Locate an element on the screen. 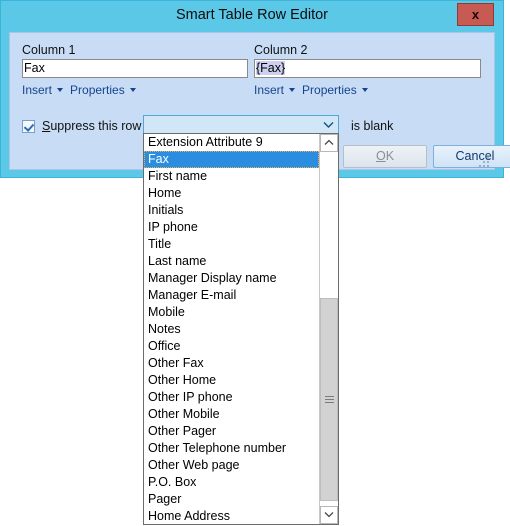 Image resolution: width=510 pixels, height=526 pixels. dropdown-item: IP phone is located at coordinates (231, 227).